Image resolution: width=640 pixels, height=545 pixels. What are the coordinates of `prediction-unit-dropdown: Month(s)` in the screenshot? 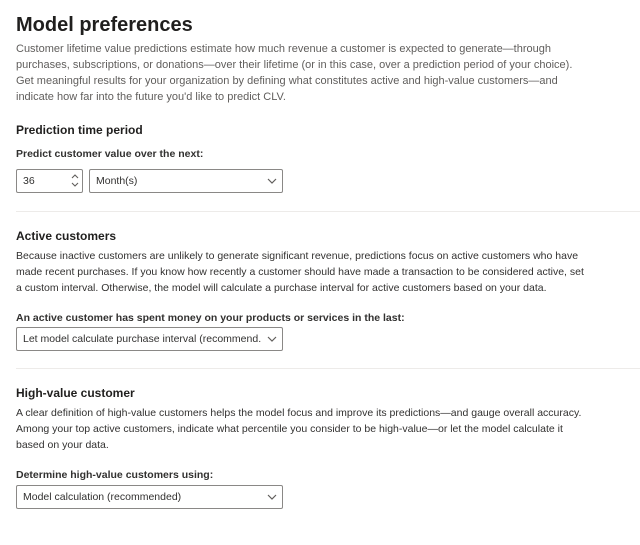 It's located at (186, 181).